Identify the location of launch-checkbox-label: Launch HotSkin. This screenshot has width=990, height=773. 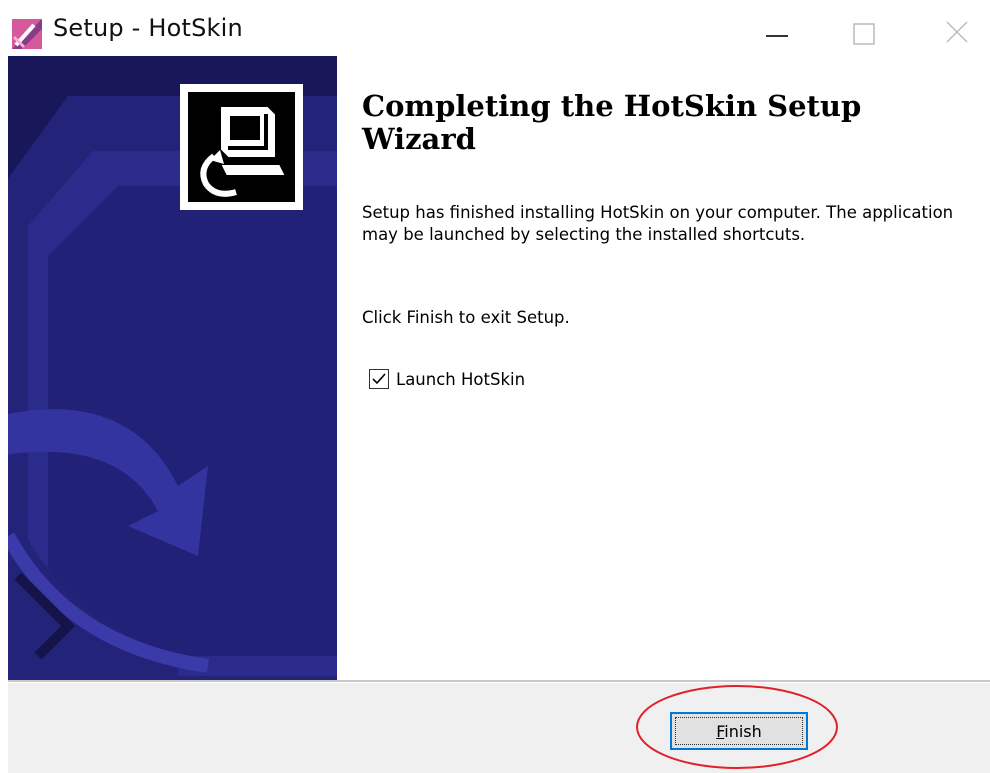
(460, 379).